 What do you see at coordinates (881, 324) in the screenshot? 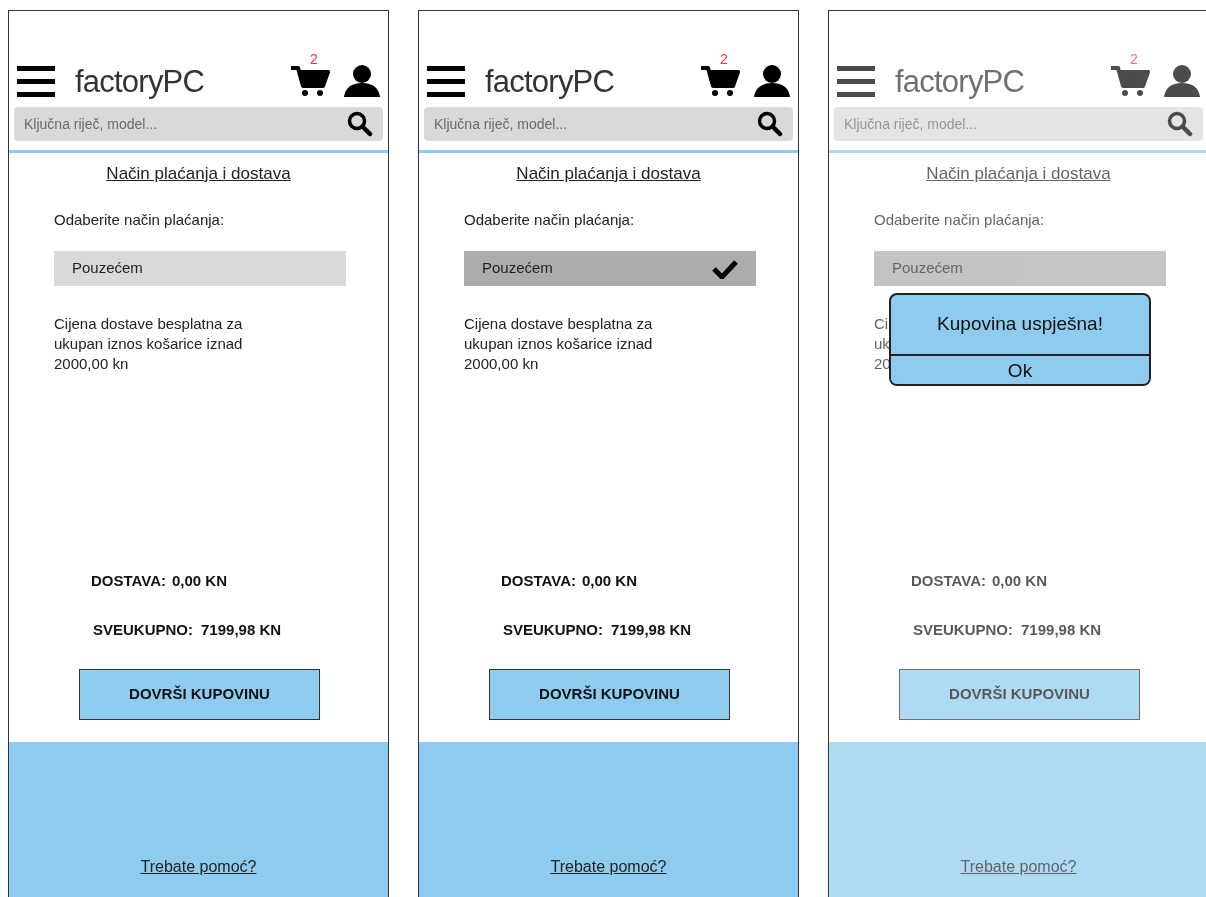
I see `delivery-note-line: Ci` at bounding box center [881, 324].